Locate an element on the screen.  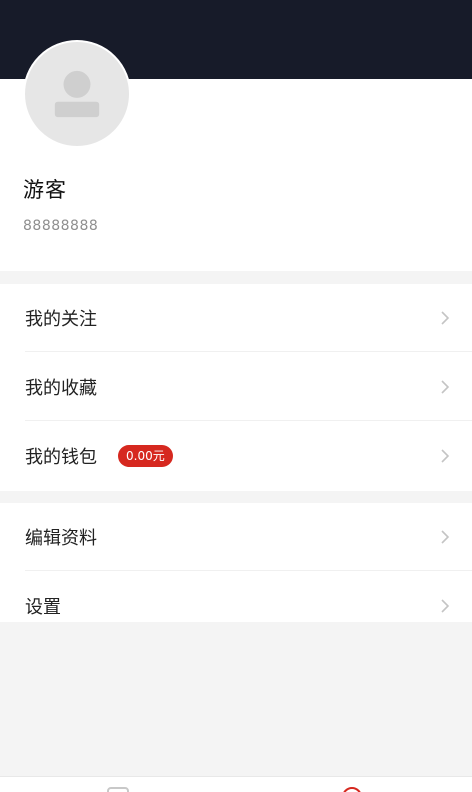
bottom-tab-bar is located at coordinates (236, 784).